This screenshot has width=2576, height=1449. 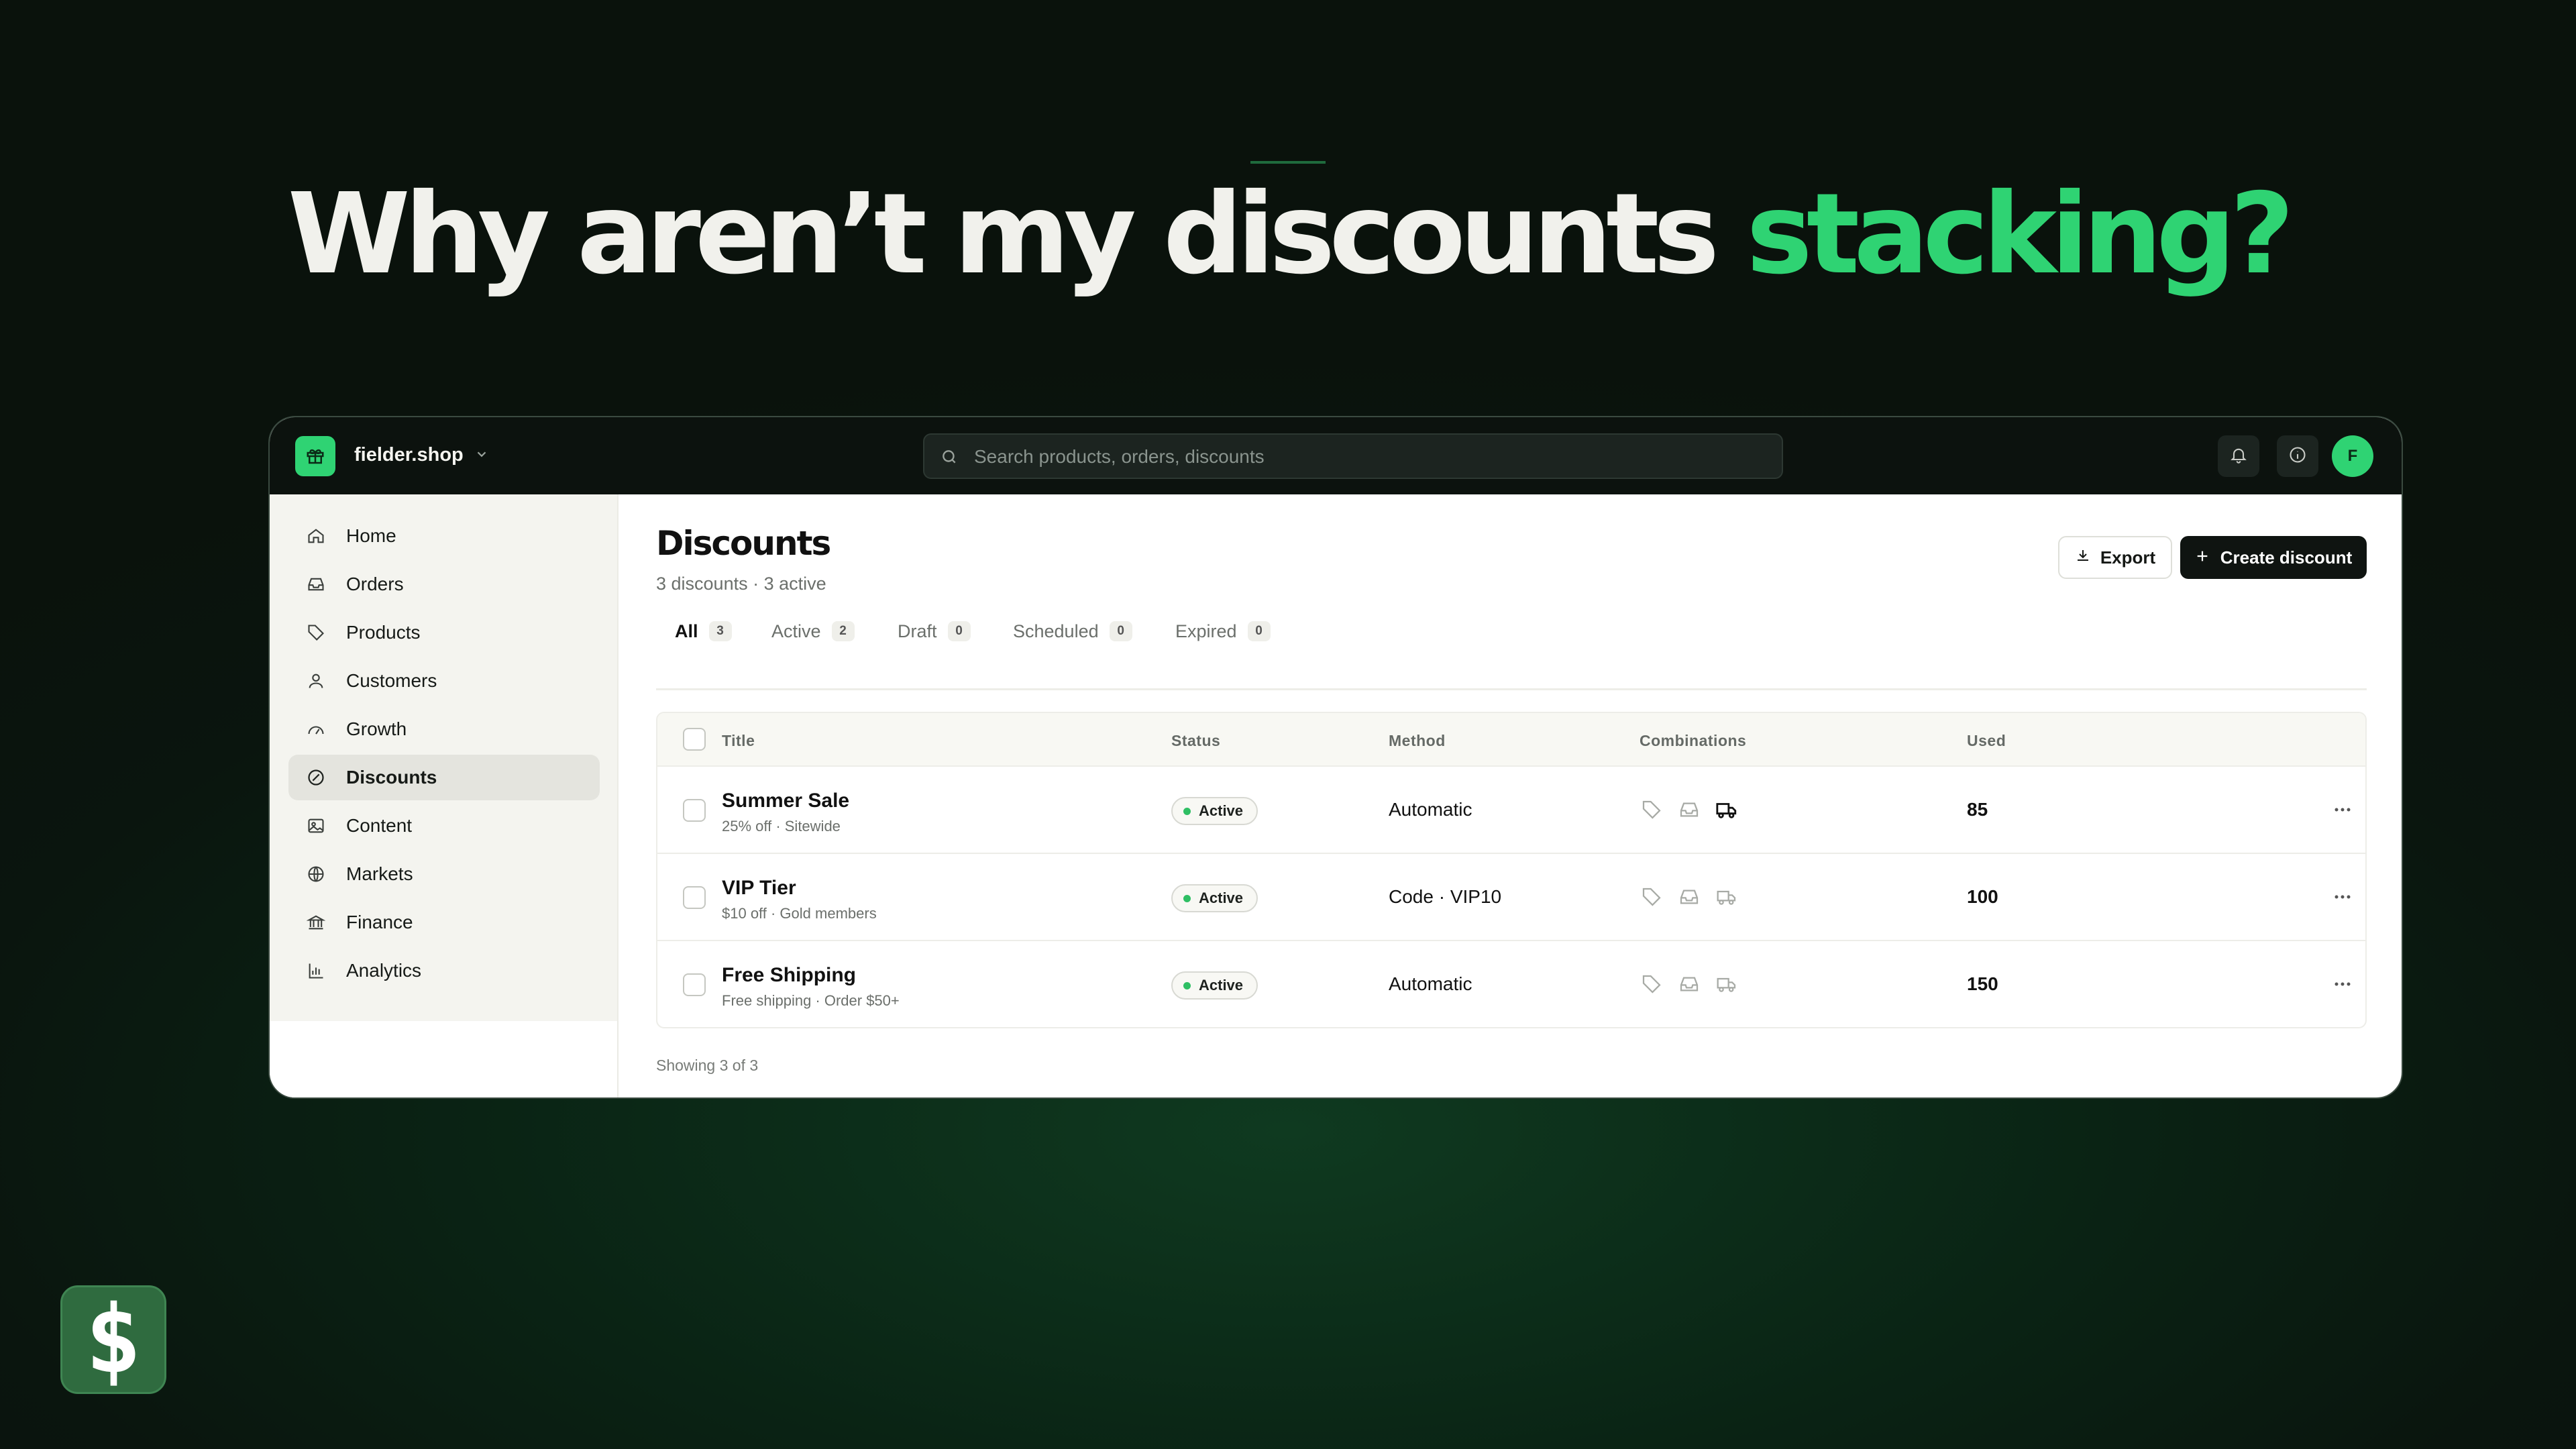 I want to click on export-button: Export, so click(x=2115, y=557).